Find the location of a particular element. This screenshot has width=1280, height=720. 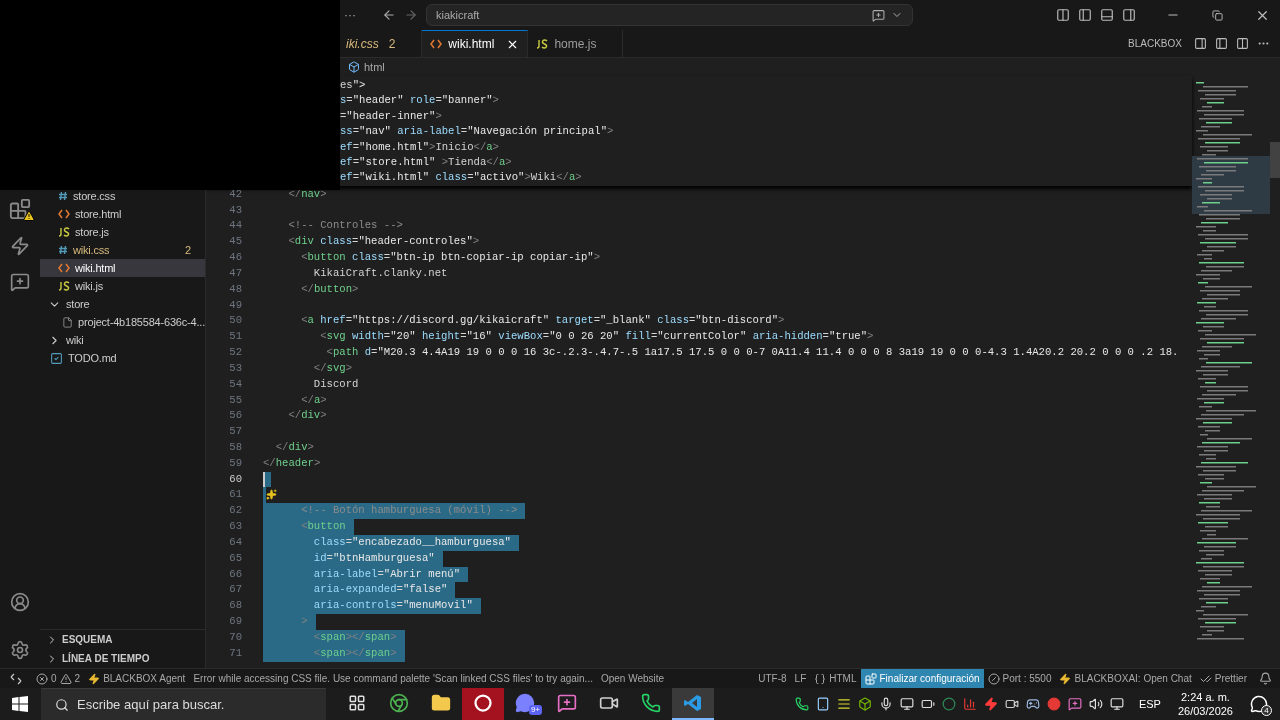

search-input: Escribe aquí para buscar. is located at coordinates (194, 704).